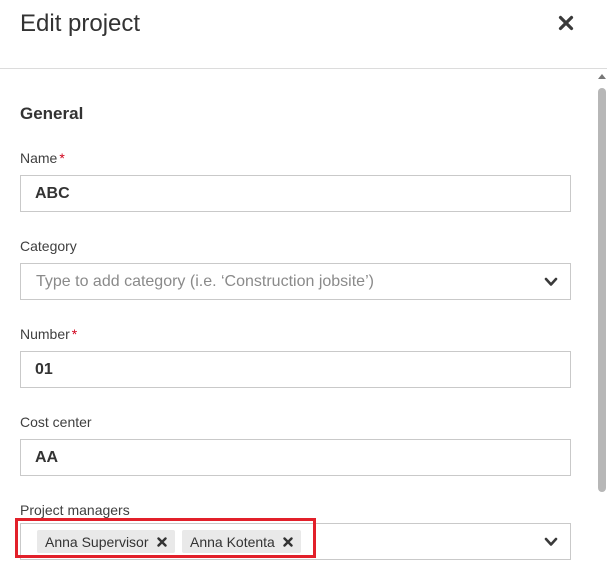 This screenshot has width=607, height=582. What do you see at coordinates (602, 76) in the screenshot?
I see `scroll-up-arrow-icon` at bounding box center [602, 76].